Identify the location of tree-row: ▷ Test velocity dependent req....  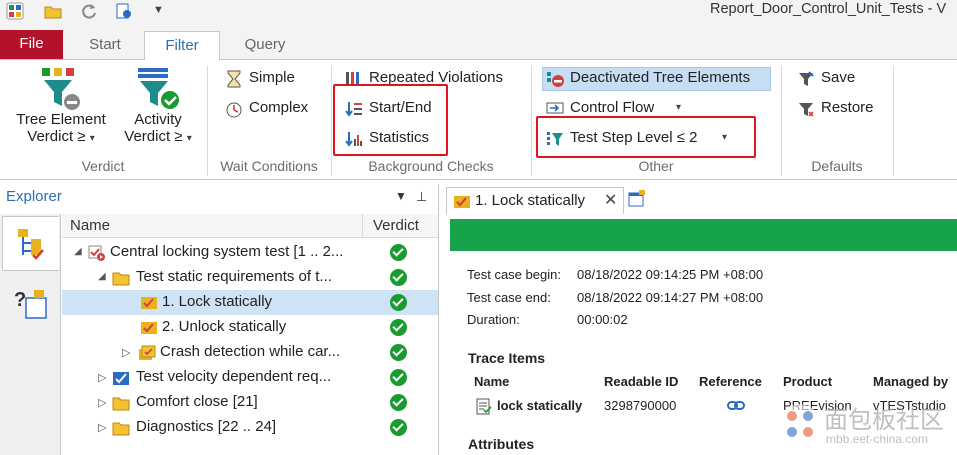
(250, 377).